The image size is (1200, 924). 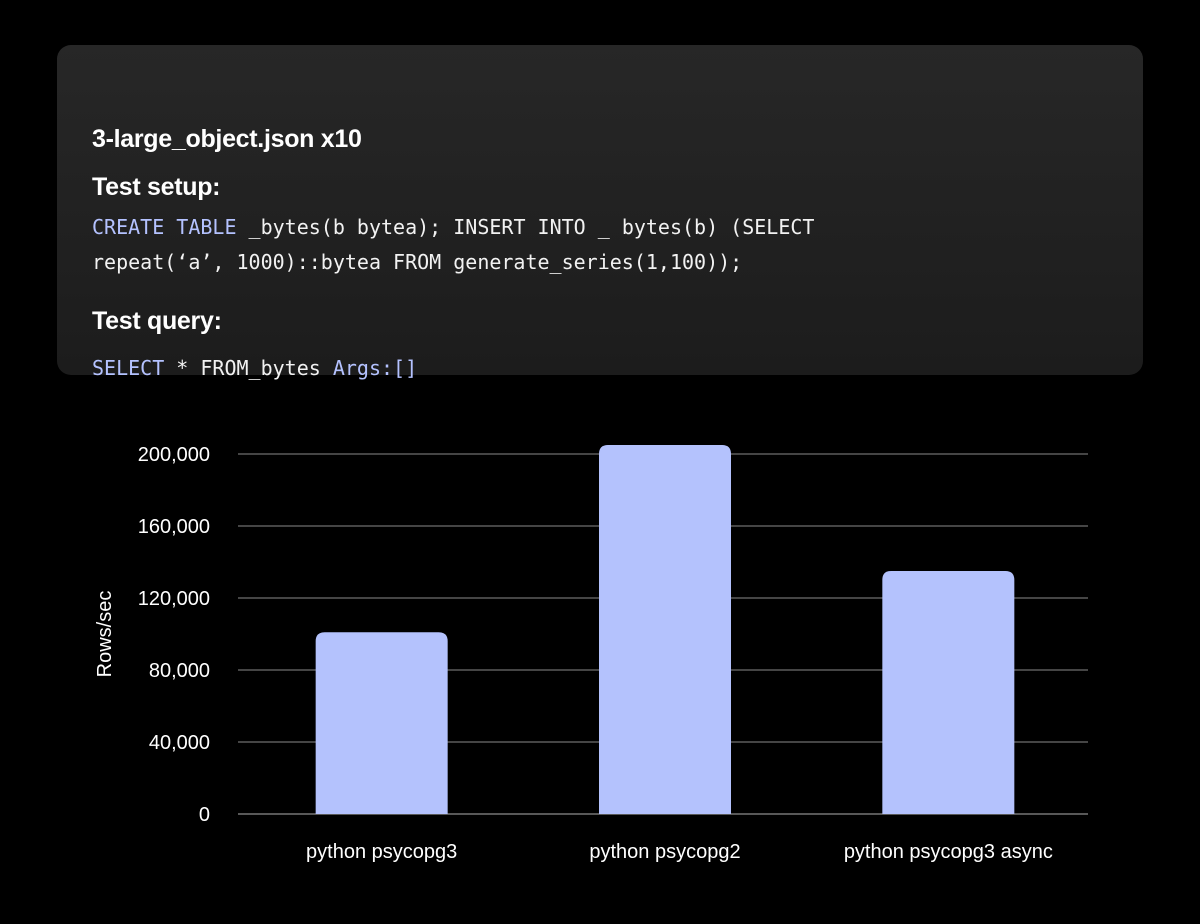 What do you see at coordinates (948, 852) in the screenshot?
I see `x-tick-label: python psycopg3 async` at bounding box center [948, 852].